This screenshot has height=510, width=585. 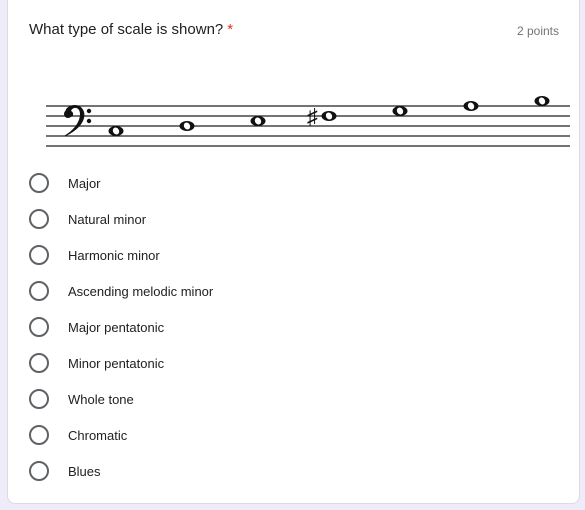 I want to click on note-E3, so click(x=258, y=121).